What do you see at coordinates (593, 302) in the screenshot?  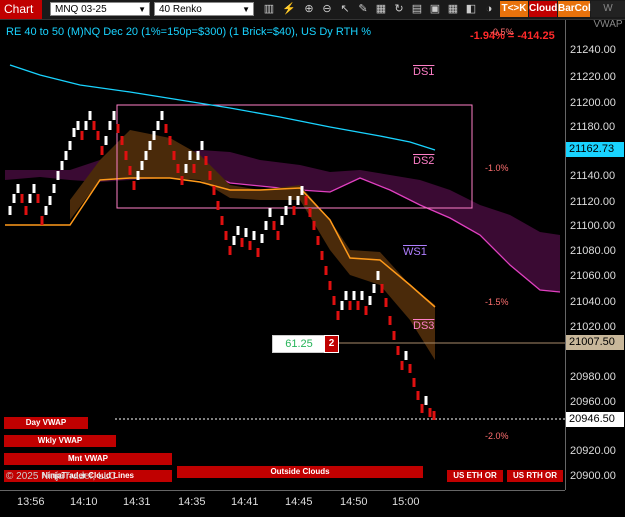 I see `y-tick: 21040.00` at bounding box center [593, 302].